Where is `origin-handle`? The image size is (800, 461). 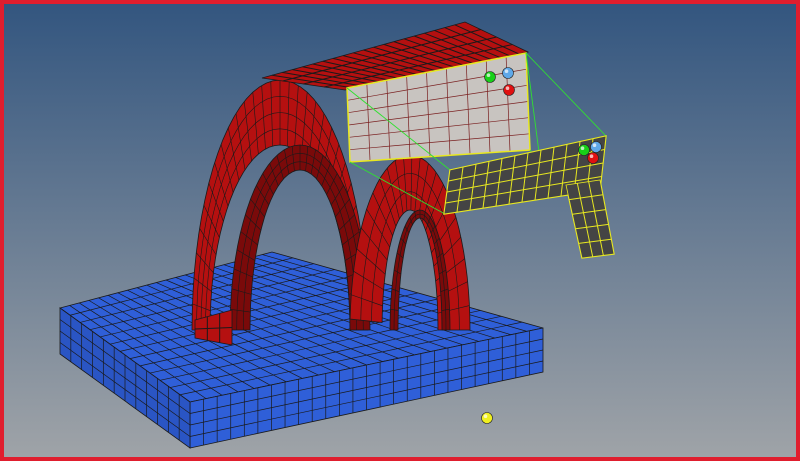
origin-handle is located at coordinates (487, 418).